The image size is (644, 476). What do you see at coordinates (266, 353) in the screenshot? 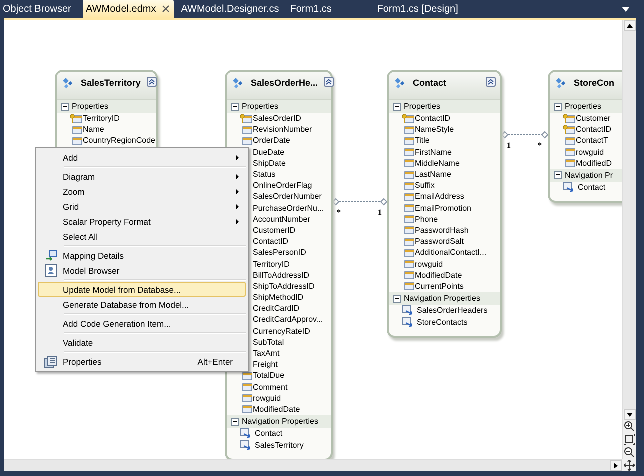
I see `property-name: TaxAmt` at bounding box center [266, 353].